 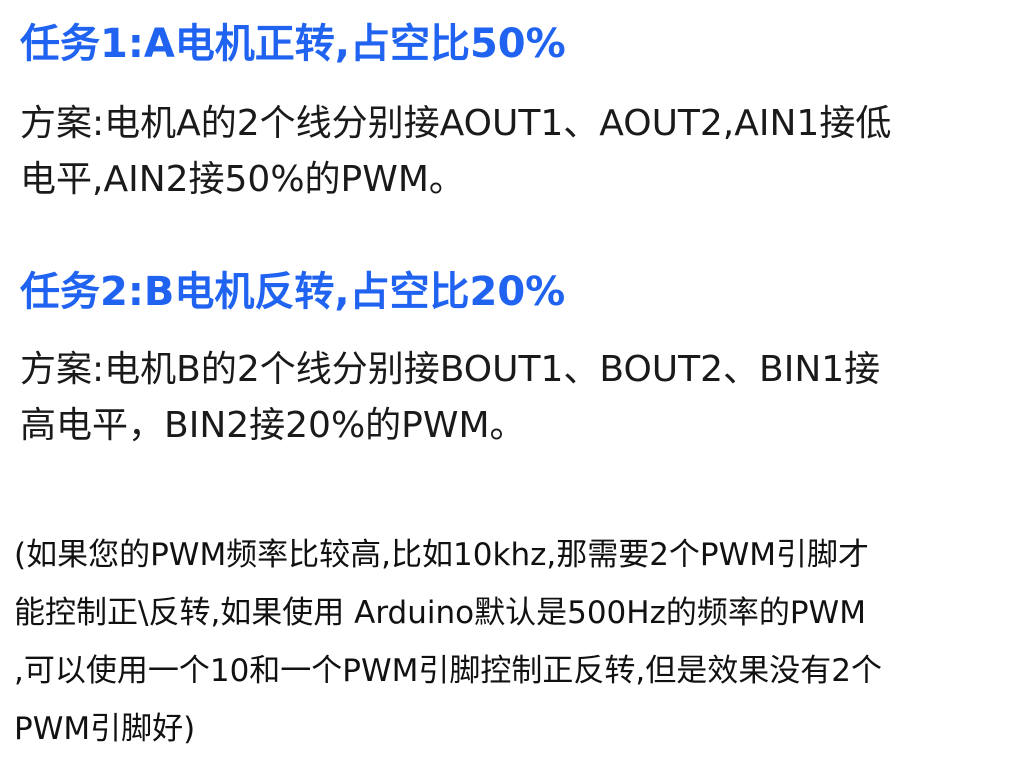 I want to click on task1-plan-line-1: 方案:电机A的2个线分别接AOUT1、AOUT2,AIN1接低, so click(x=456, y=123).